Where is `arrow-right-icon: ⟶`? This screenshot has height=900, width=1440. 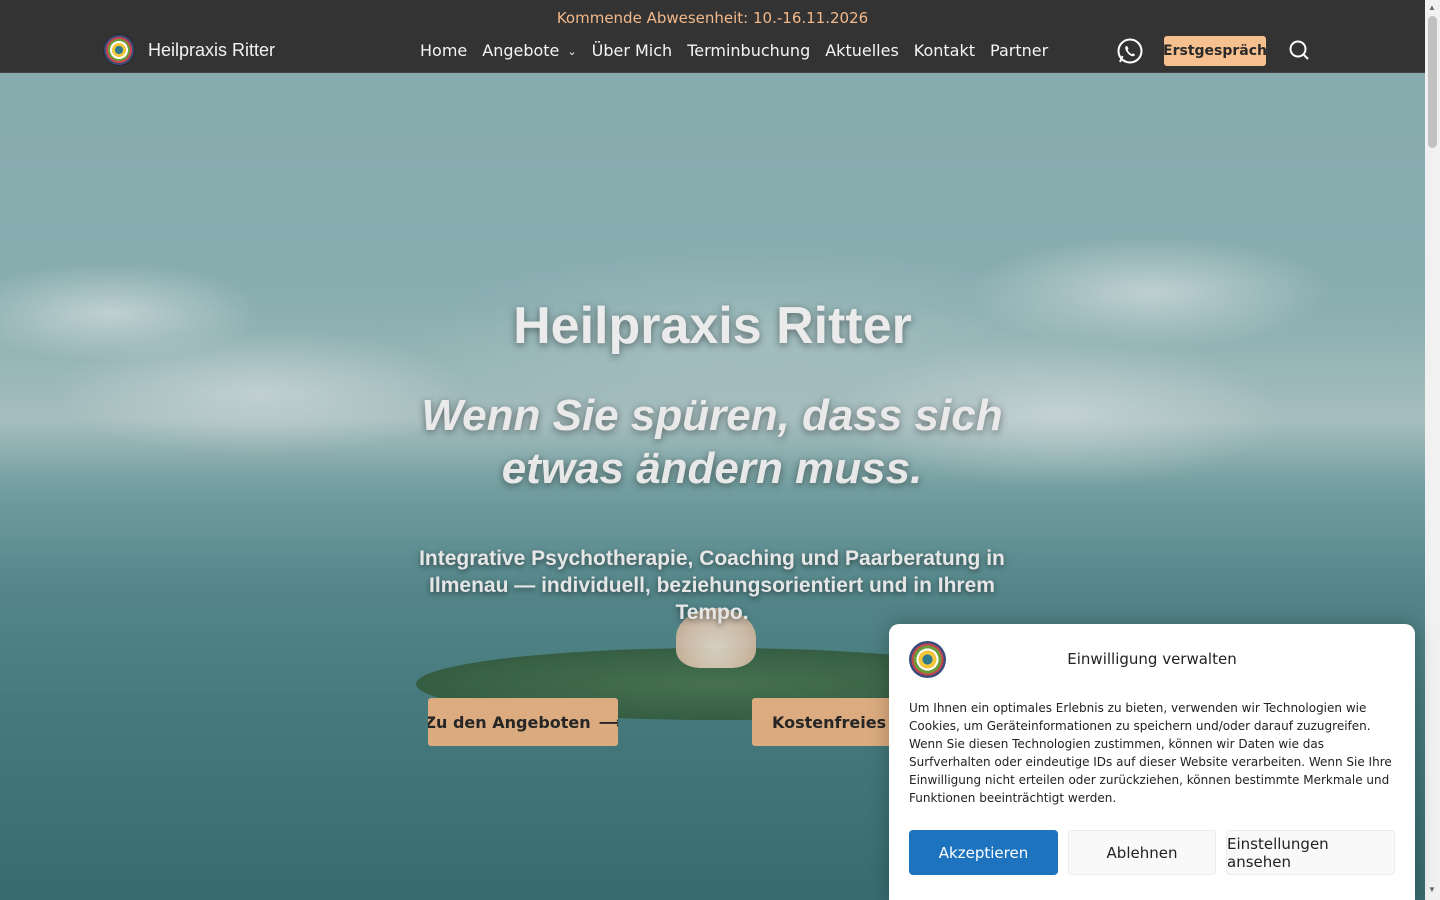
arrow-right-icon: ⟶ is located at coordinates (608, 722).